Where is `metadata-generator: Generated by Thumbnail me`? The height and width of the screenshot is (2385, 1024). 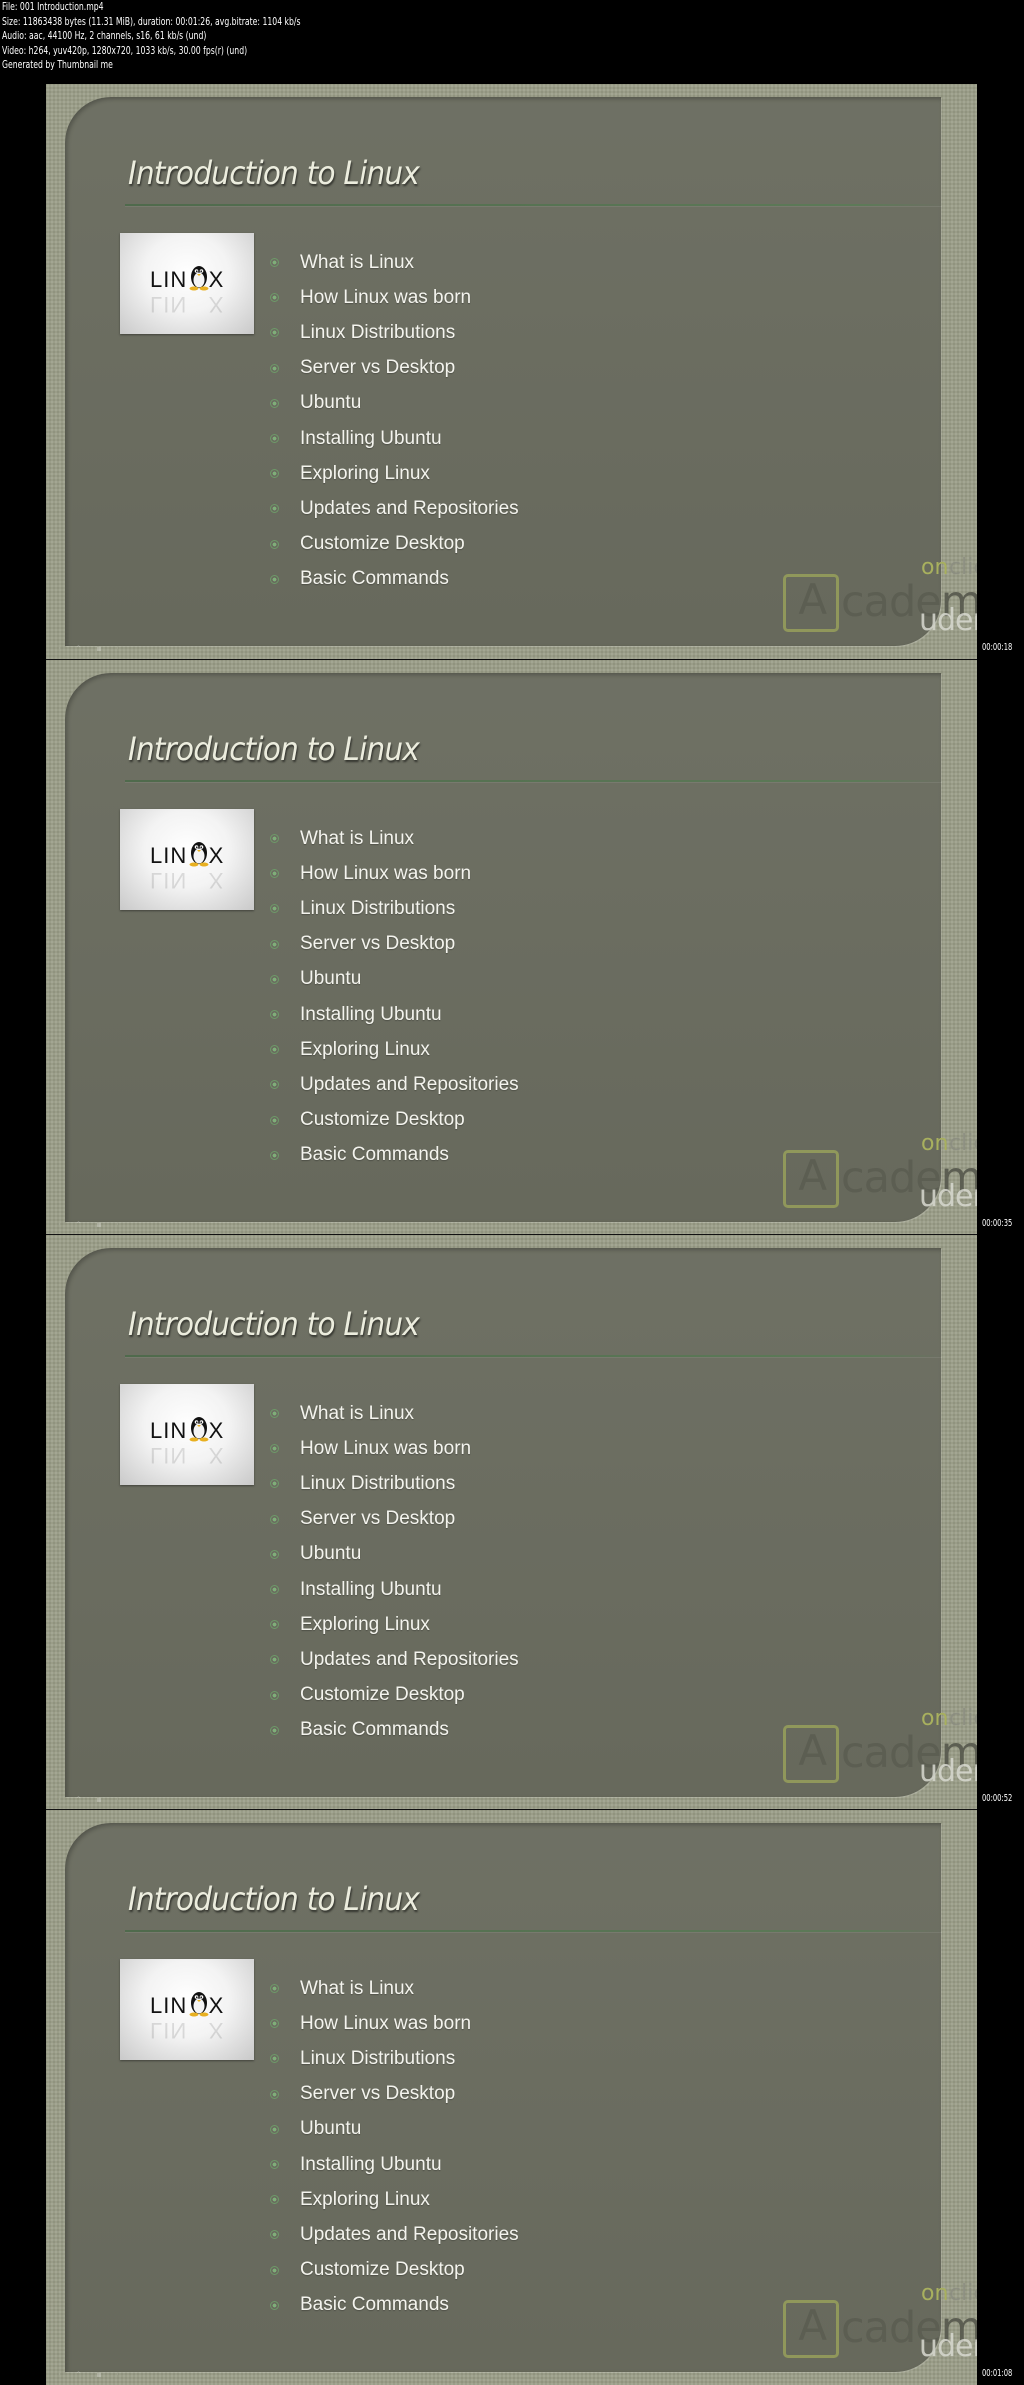 metadata-generator: Generated by Thumbnail me is located at coordinates (57, 65).